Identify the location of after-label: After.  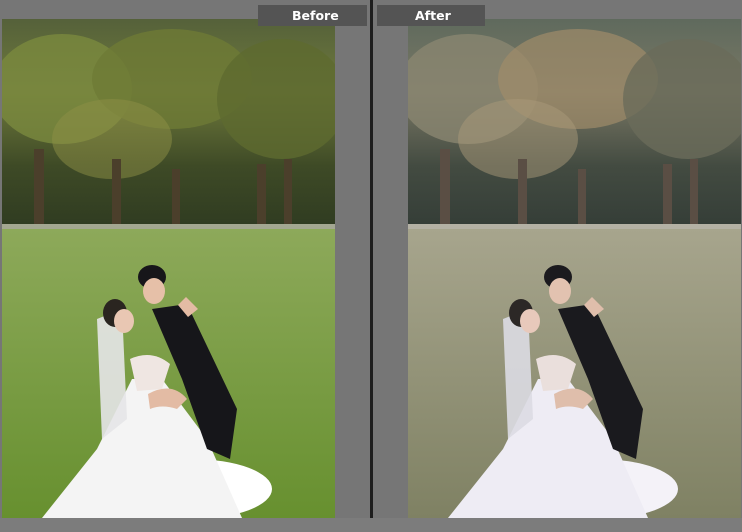
(431, 15).